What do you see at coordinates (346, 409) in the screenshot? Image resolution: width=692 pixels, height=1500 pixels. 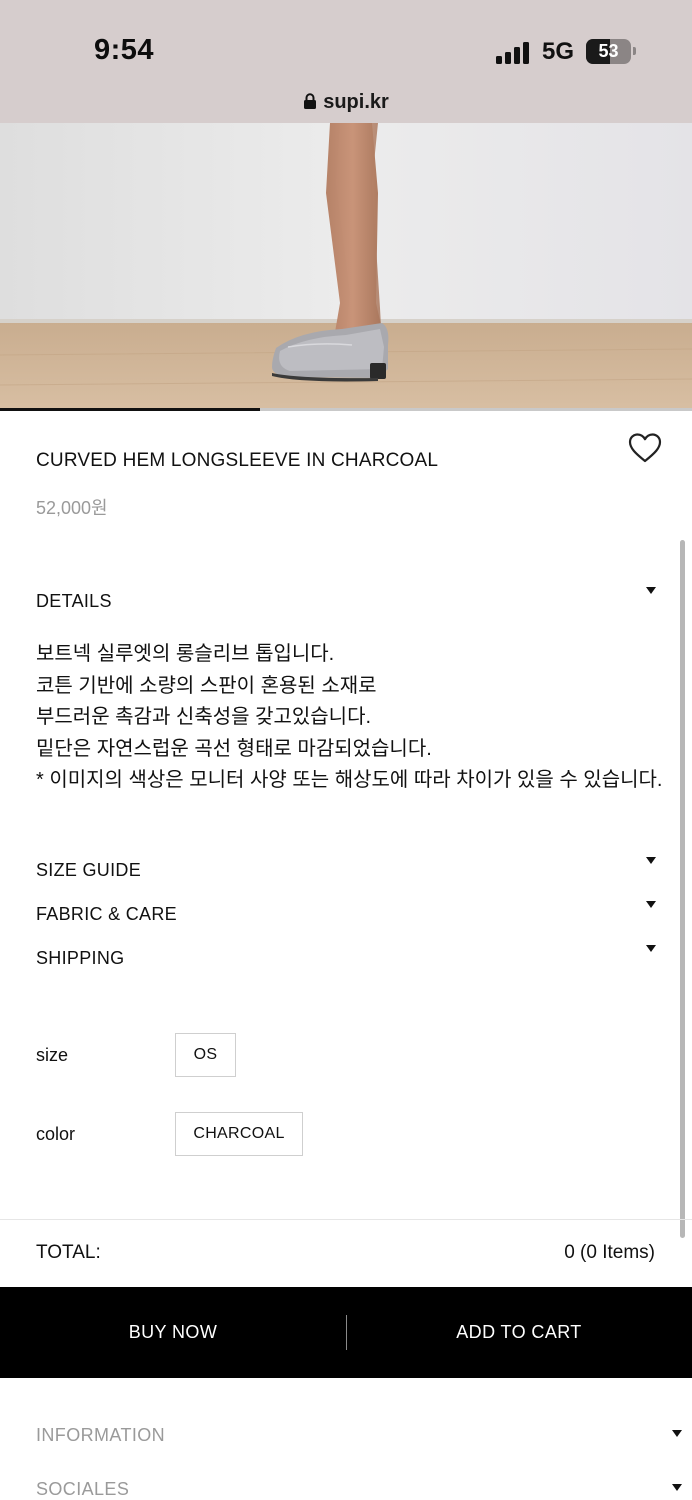 I see `carousel-progress-bar` at bounding box center [346, 409].